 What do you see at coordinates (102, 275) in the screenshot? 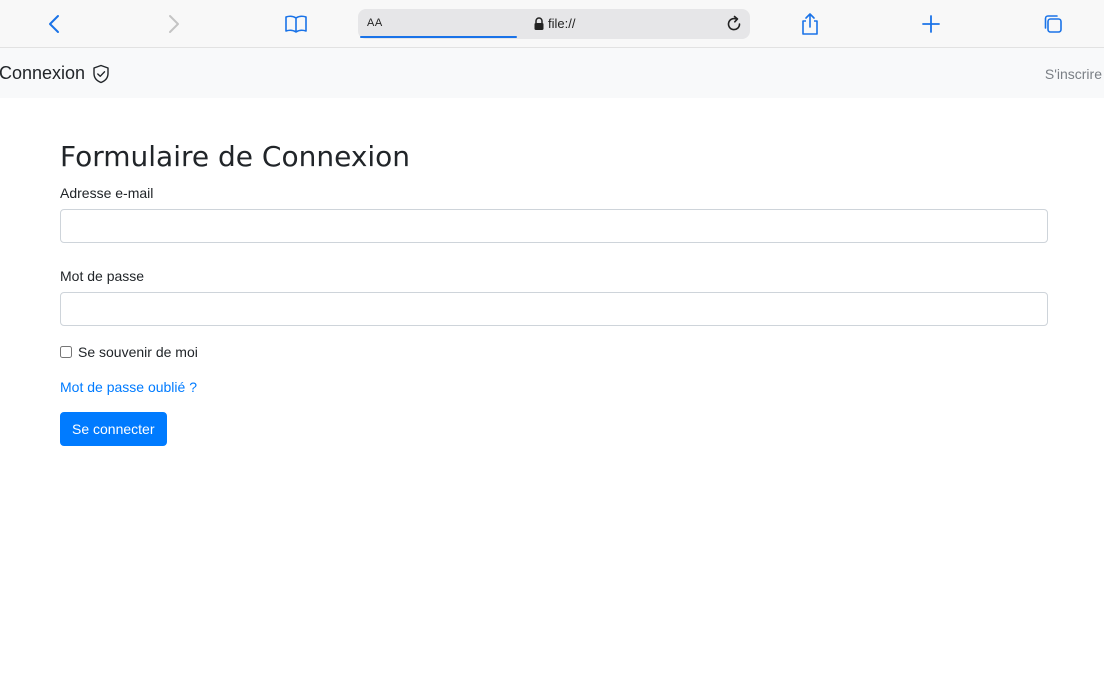
I see `password-label: Mot de passe` at bounding box center [102, 275].